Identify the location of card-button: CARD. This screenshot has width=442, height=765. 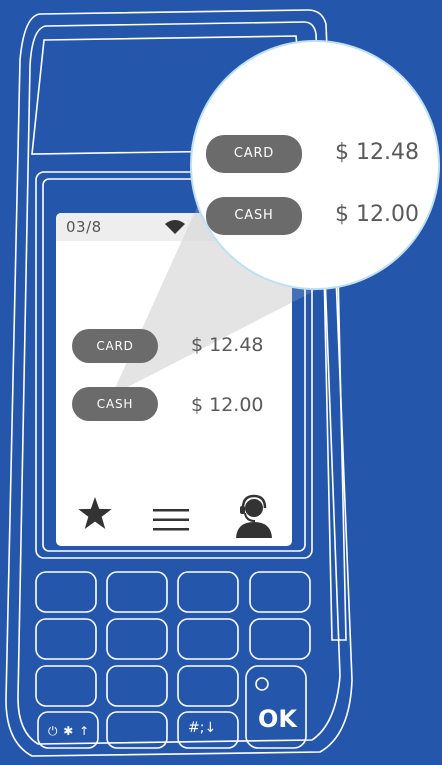
(115, 346).